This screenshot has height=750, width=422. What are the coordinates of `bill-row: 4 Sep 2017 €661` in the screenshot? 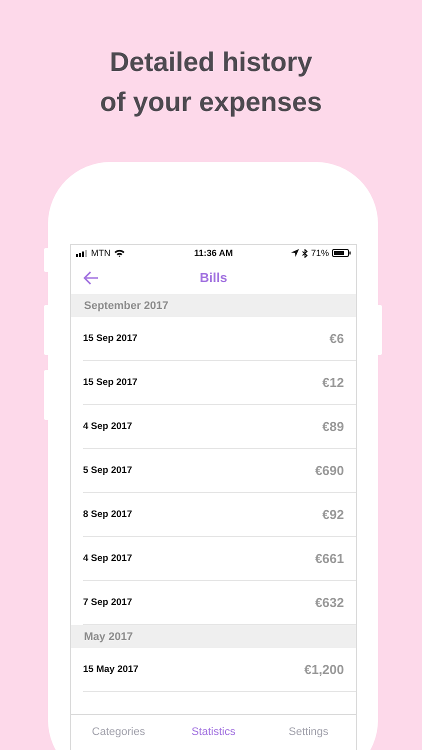 It's located at (219, 559).